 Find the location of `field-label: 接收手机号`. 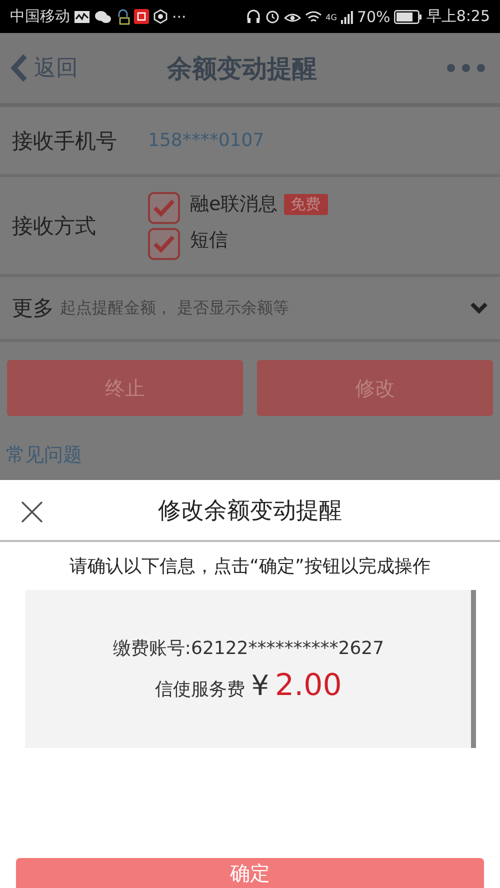

field-label: 接收手机号 is located at coordinates (65, 141).